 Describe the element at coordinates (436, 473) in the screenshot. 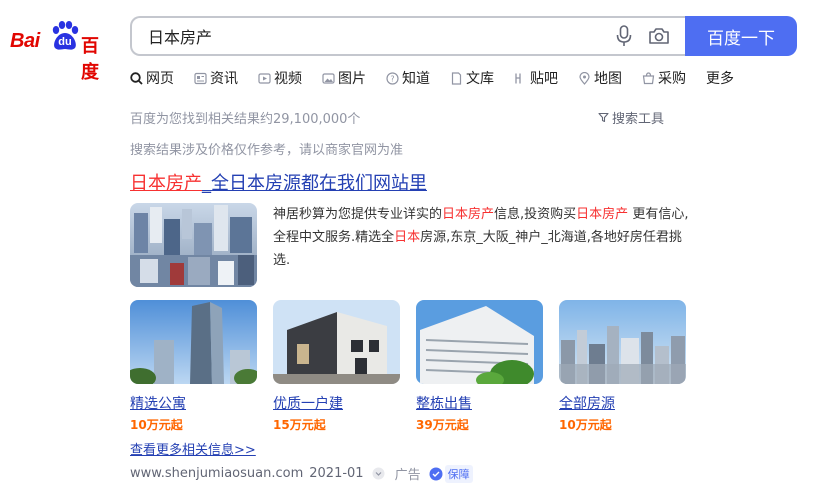

I see `shield-check-icon` at that location.